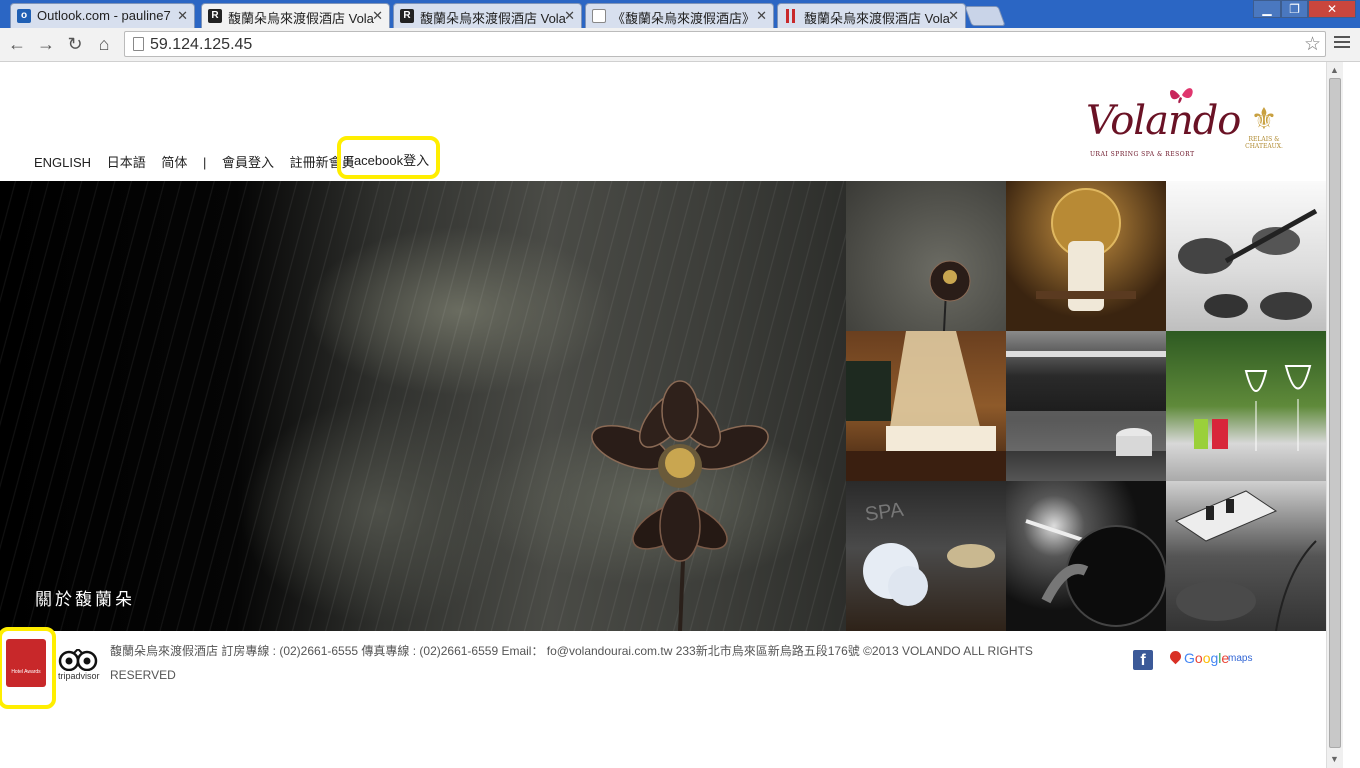  Describe the element at coordinates (1142, 154) in the screenshot. I see `logo-tagline: URAI SPRING SPA & RESORT` at that location.